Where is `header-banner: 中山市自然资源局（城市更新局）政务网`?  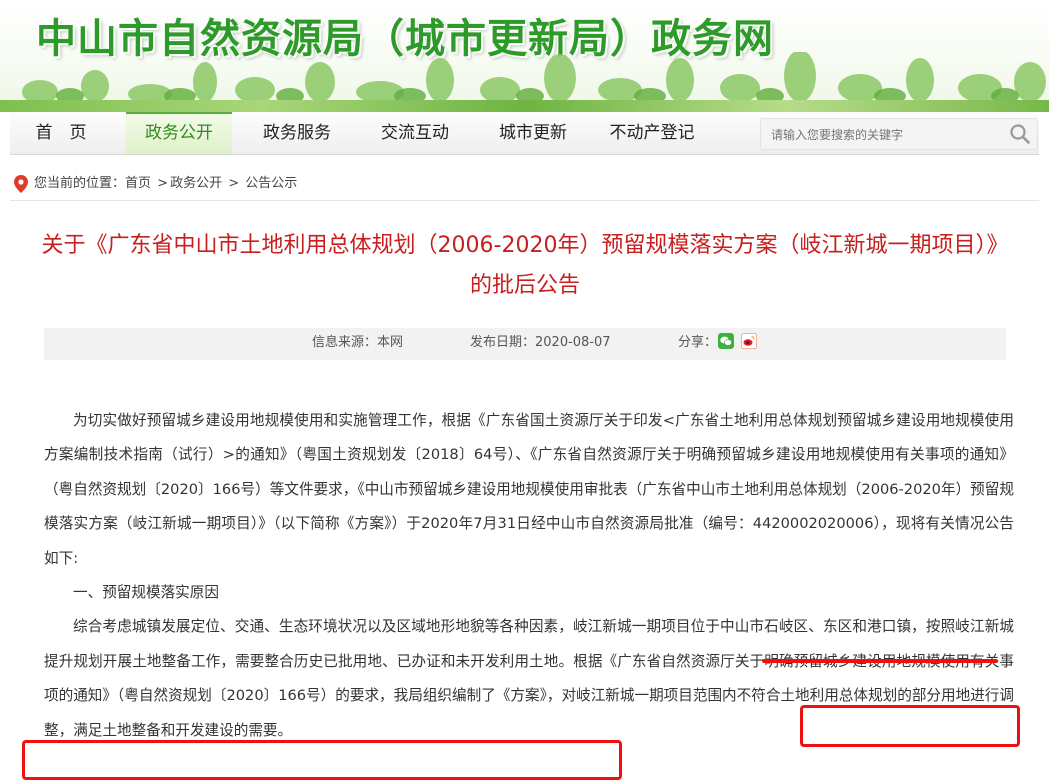
header-banner: 中山市自然资源局（城市更新局）政务网 is located at coordinates (524, 56).